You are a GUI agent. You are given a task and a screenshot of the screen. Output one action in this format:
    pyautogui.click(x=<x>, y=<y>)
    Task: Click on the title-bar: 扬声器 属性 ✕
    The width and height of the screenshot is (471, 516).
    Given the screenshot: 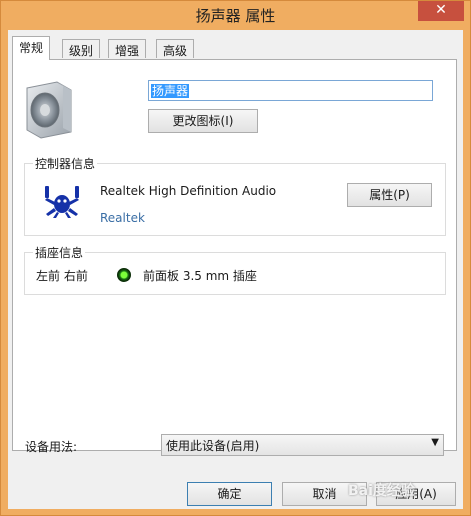 What is the action you would take?
    pyautogui.click(x=235, y=15)
    